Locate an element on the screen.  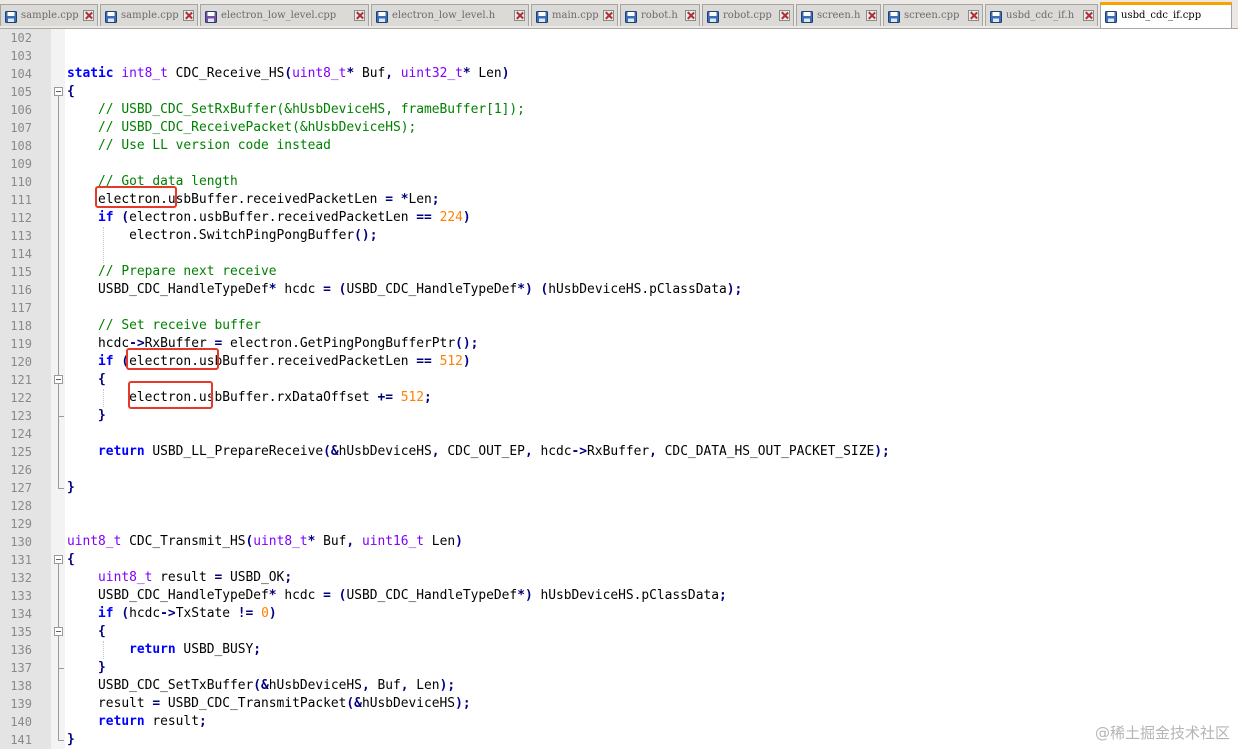
code-line: 127} is located at coordinates (619, 488).